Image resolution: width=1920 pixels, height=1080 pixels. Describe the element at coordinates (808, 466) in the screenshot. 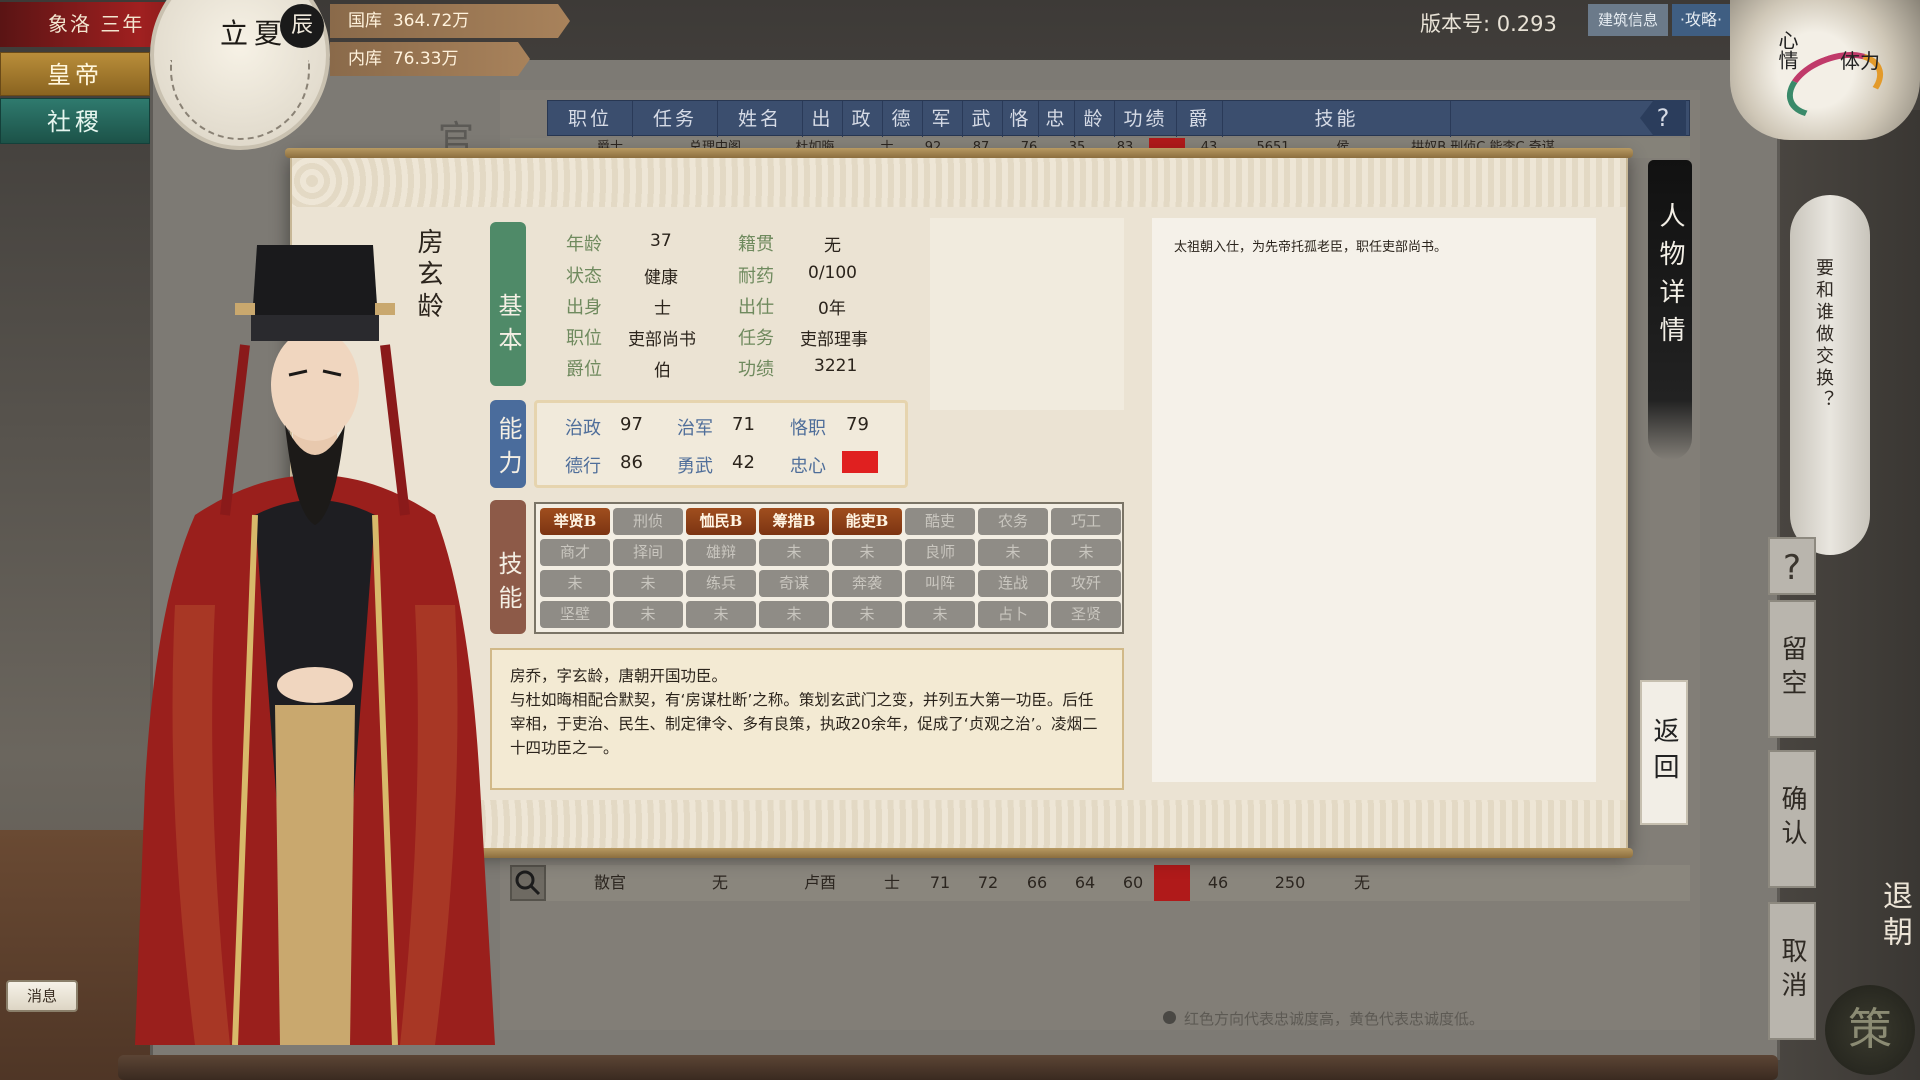

I see `loyalty-key: 忠心` at that location.